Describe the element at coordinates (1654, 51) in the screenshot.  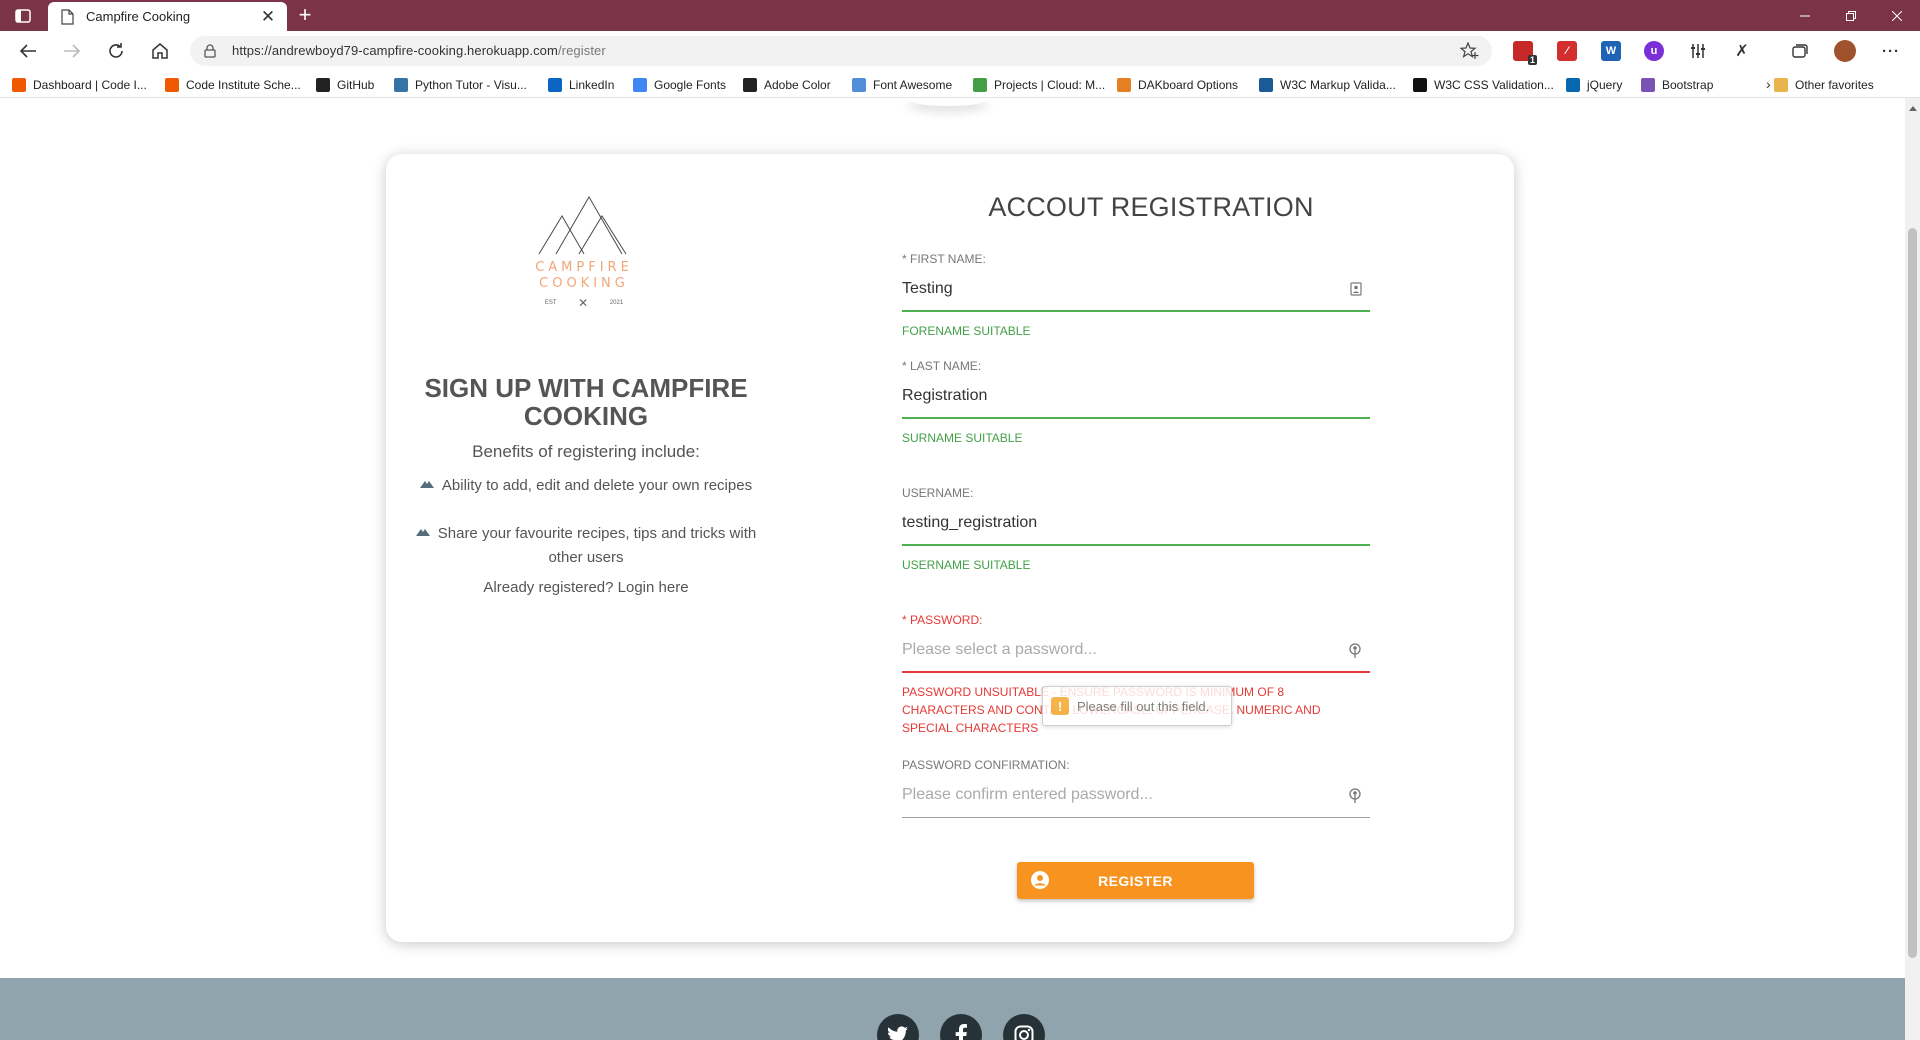
I see `extension-u-icon: u` at that location.